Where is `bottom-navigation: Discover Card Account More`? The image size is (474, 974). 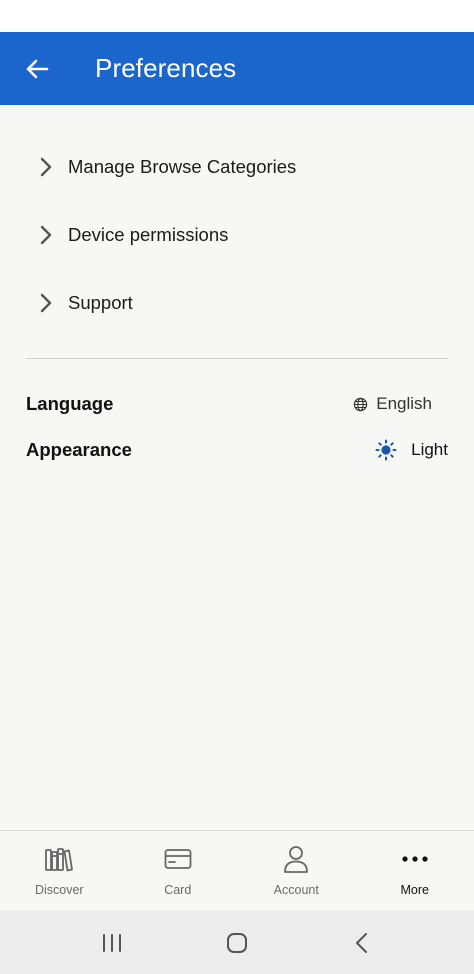
bottom-navigation: Discover Card Account More is located at coordinates (237, 870).